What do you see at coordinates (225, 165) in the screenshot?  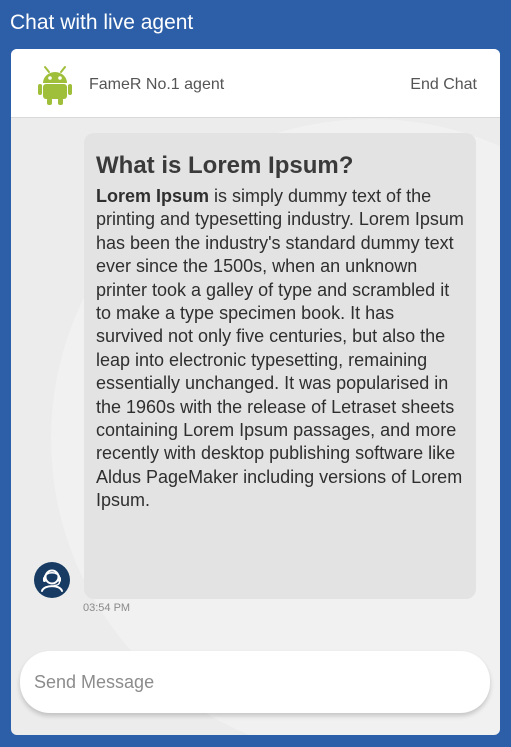 I see `message-heading: What is Lorem Ipsum?` at bounding box center [225, 165].